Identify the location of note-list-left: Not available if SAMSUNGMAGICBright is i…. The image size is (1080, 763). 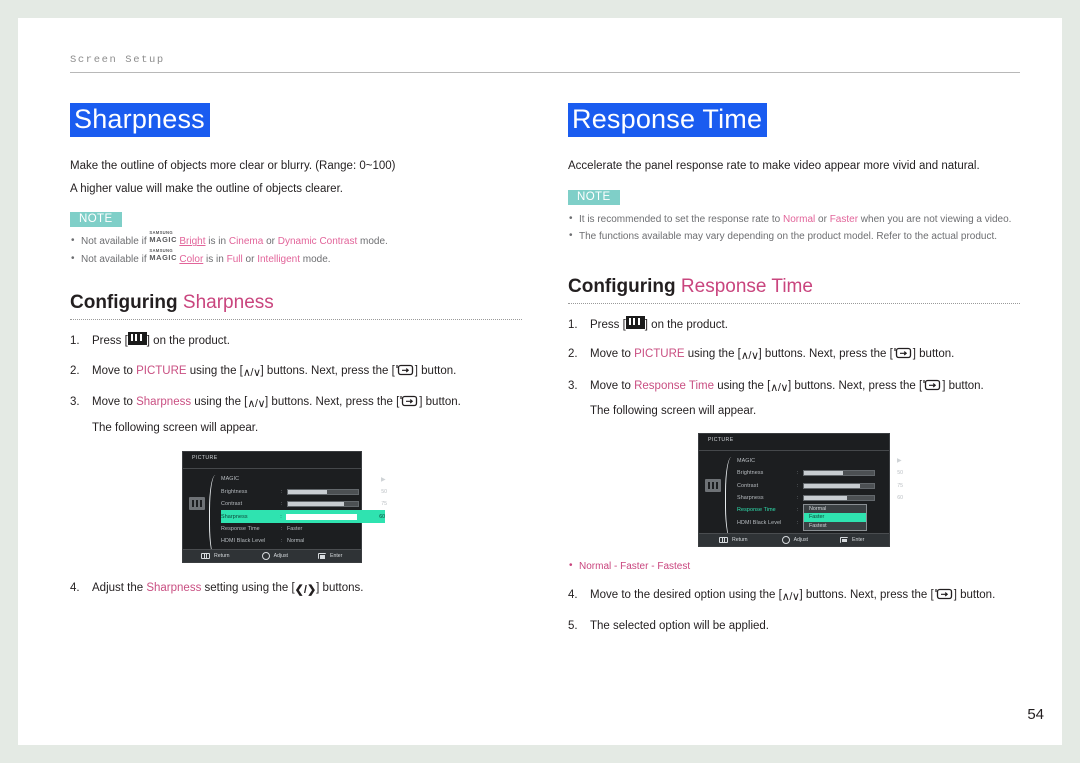
(296, 249).